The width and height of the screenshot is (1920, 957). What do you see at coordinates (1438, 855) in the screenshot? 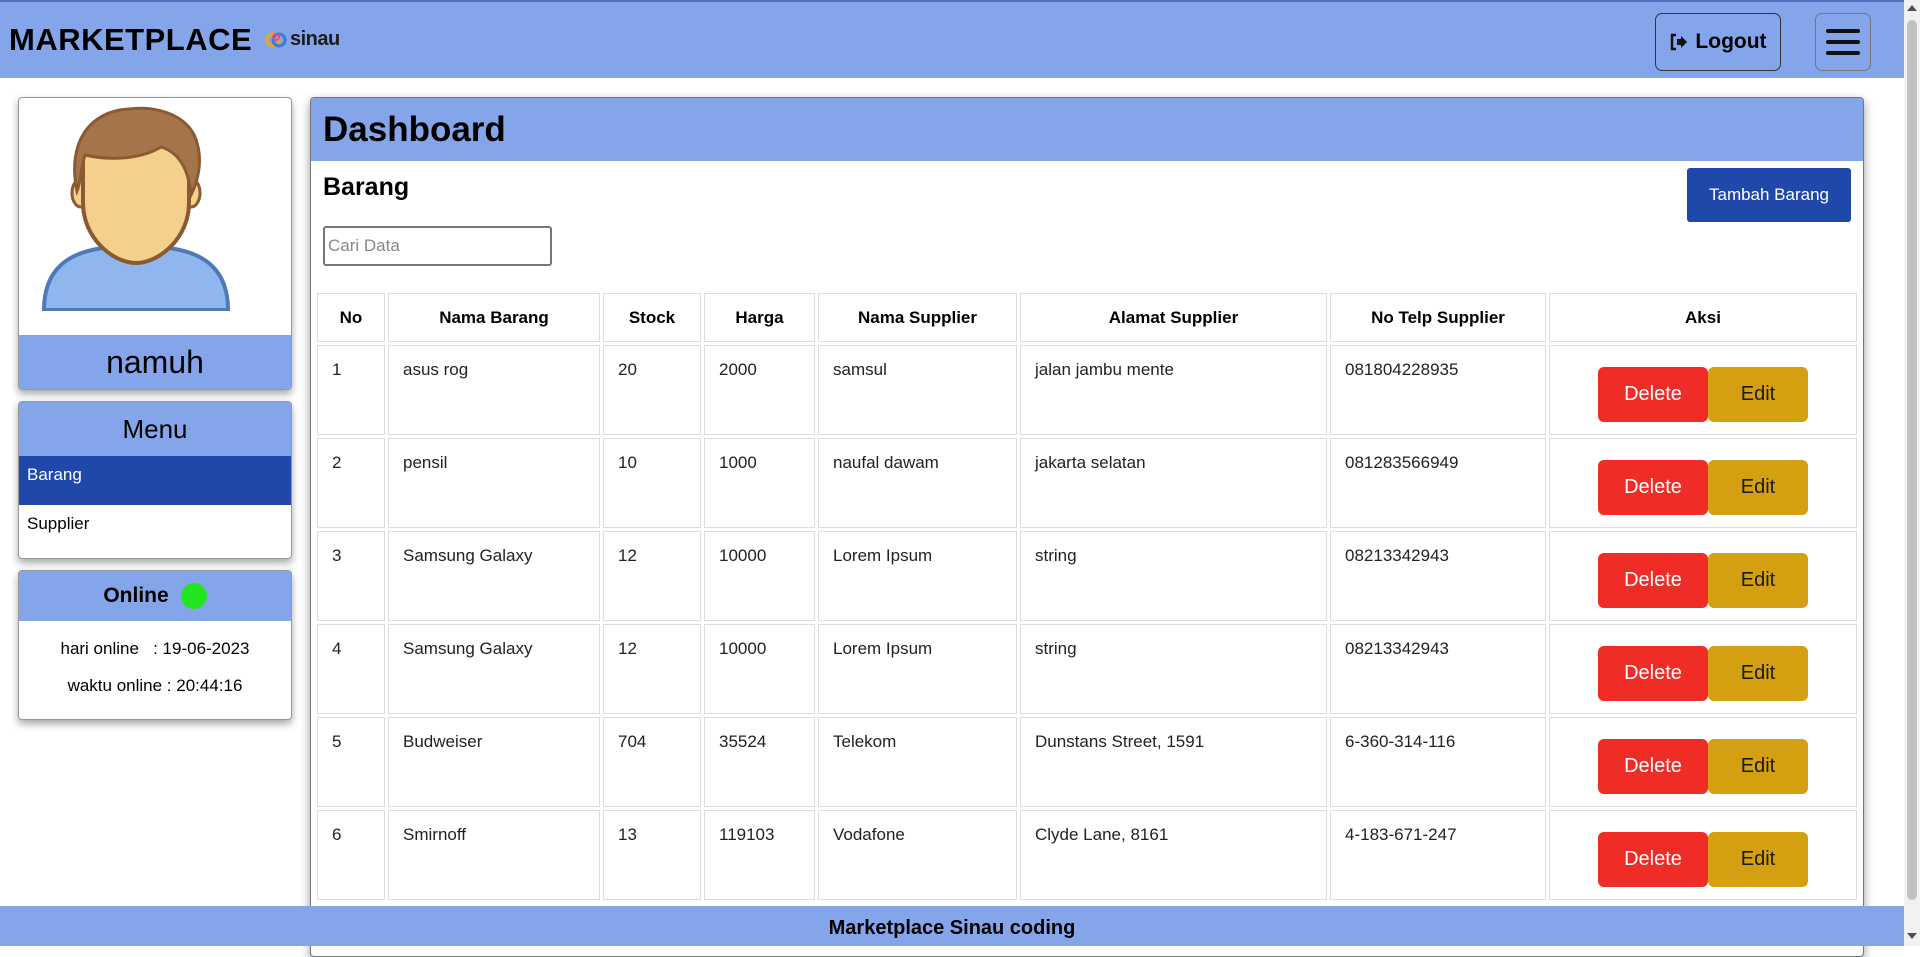
I see `cell-telp-supplier: 4-183-671-247` at bounding box center [1438, 855].